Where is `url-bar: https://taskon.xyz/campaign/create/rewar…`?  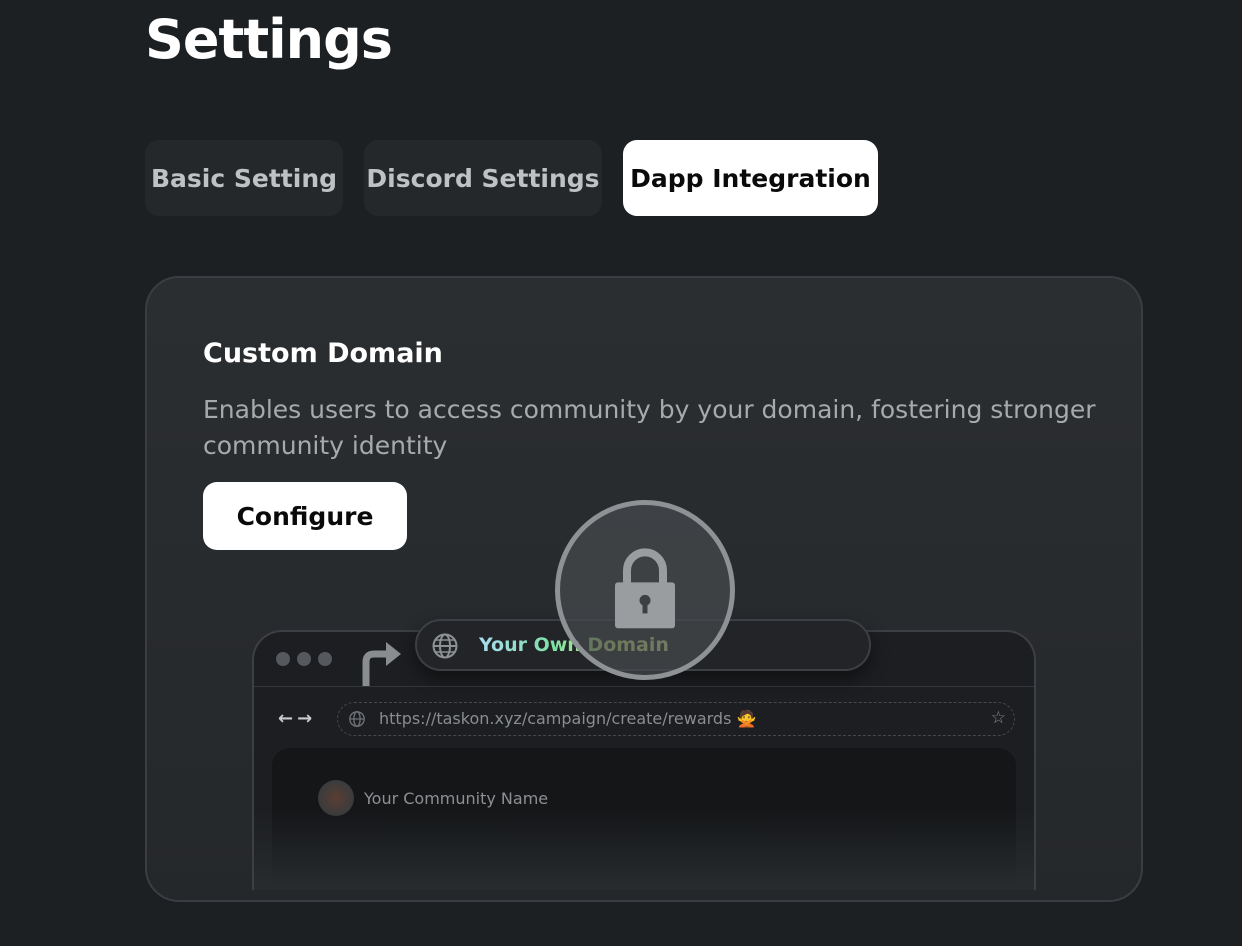 url-bar: https://taskon.xyz/campaign/create/rewar… is located at coordinates (676, 719).